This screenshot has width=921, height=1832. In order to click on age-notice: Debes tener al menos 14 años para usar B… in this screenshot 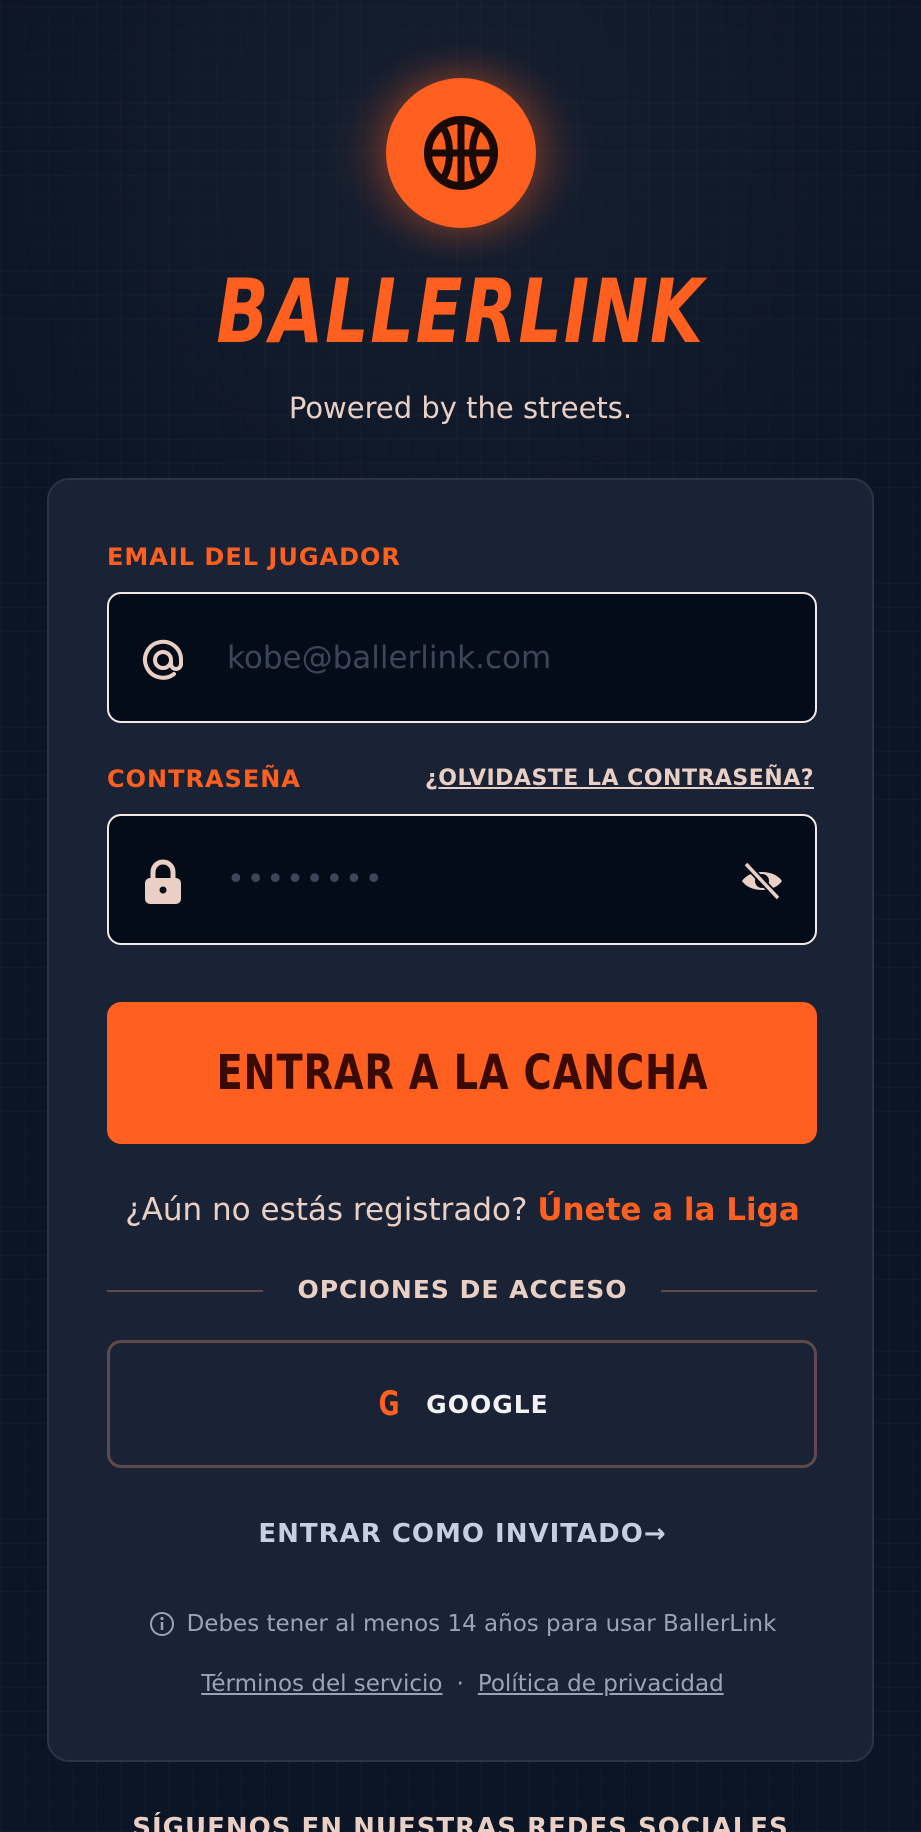, I will do `click(462, 1624)`.